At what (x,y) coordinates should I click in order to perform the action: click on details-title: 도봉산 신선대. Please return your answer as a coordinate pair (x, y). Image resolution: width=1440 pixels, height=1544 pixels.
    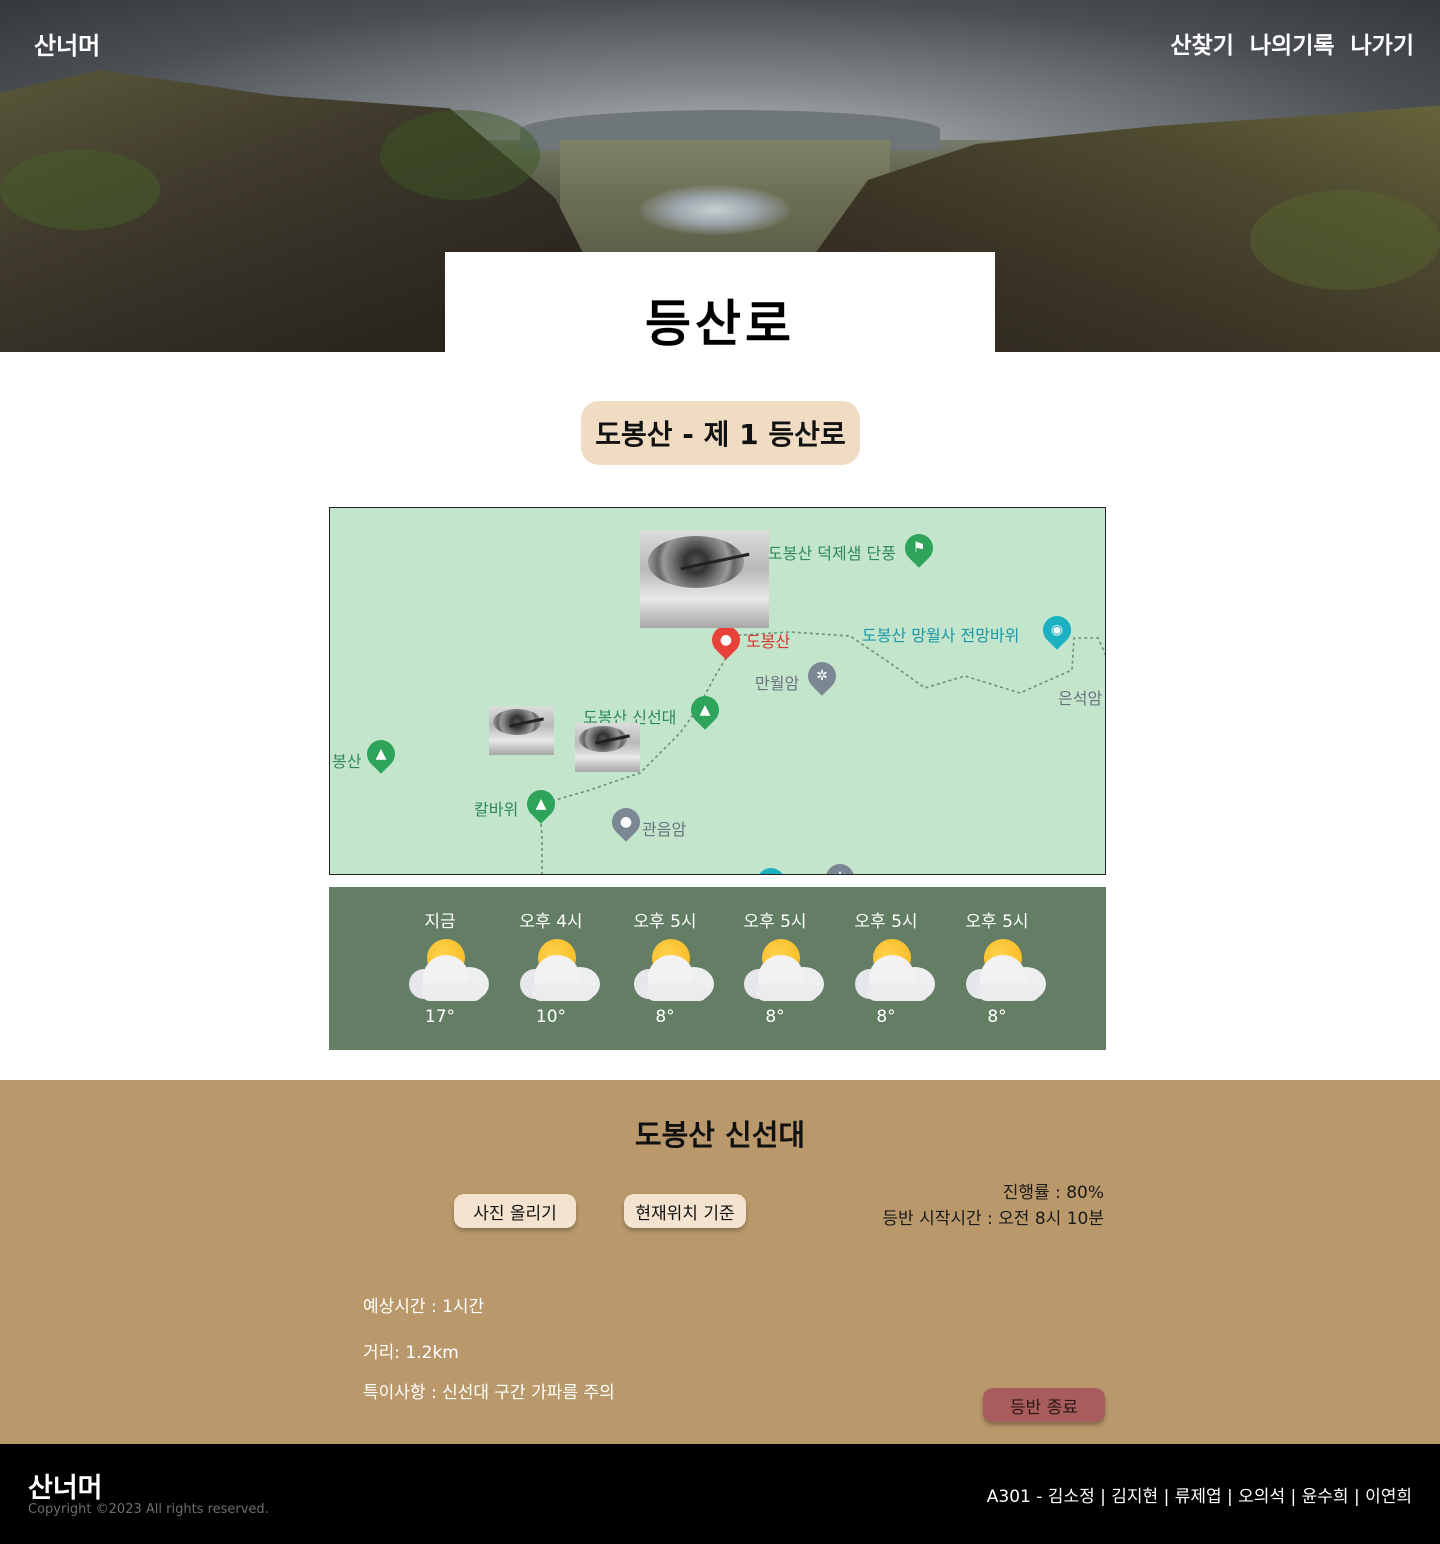
    Looking at the image, I should click on (720, 1135).